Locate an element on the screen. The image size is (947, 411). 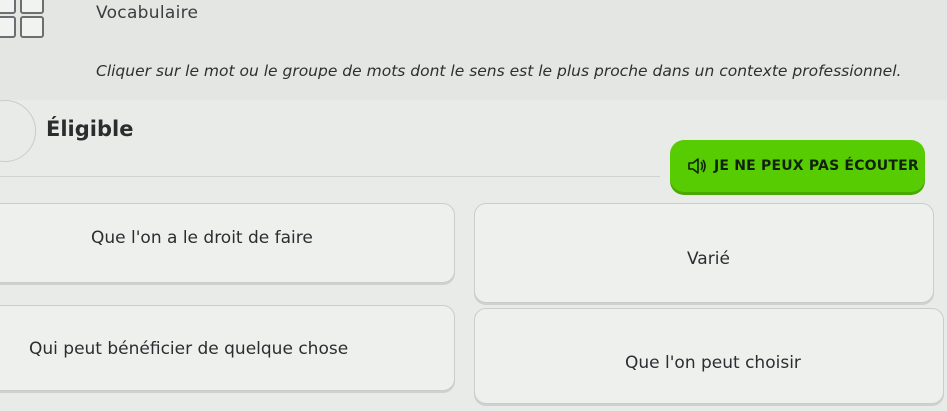
section-divider is located at coordinates (330, 176).